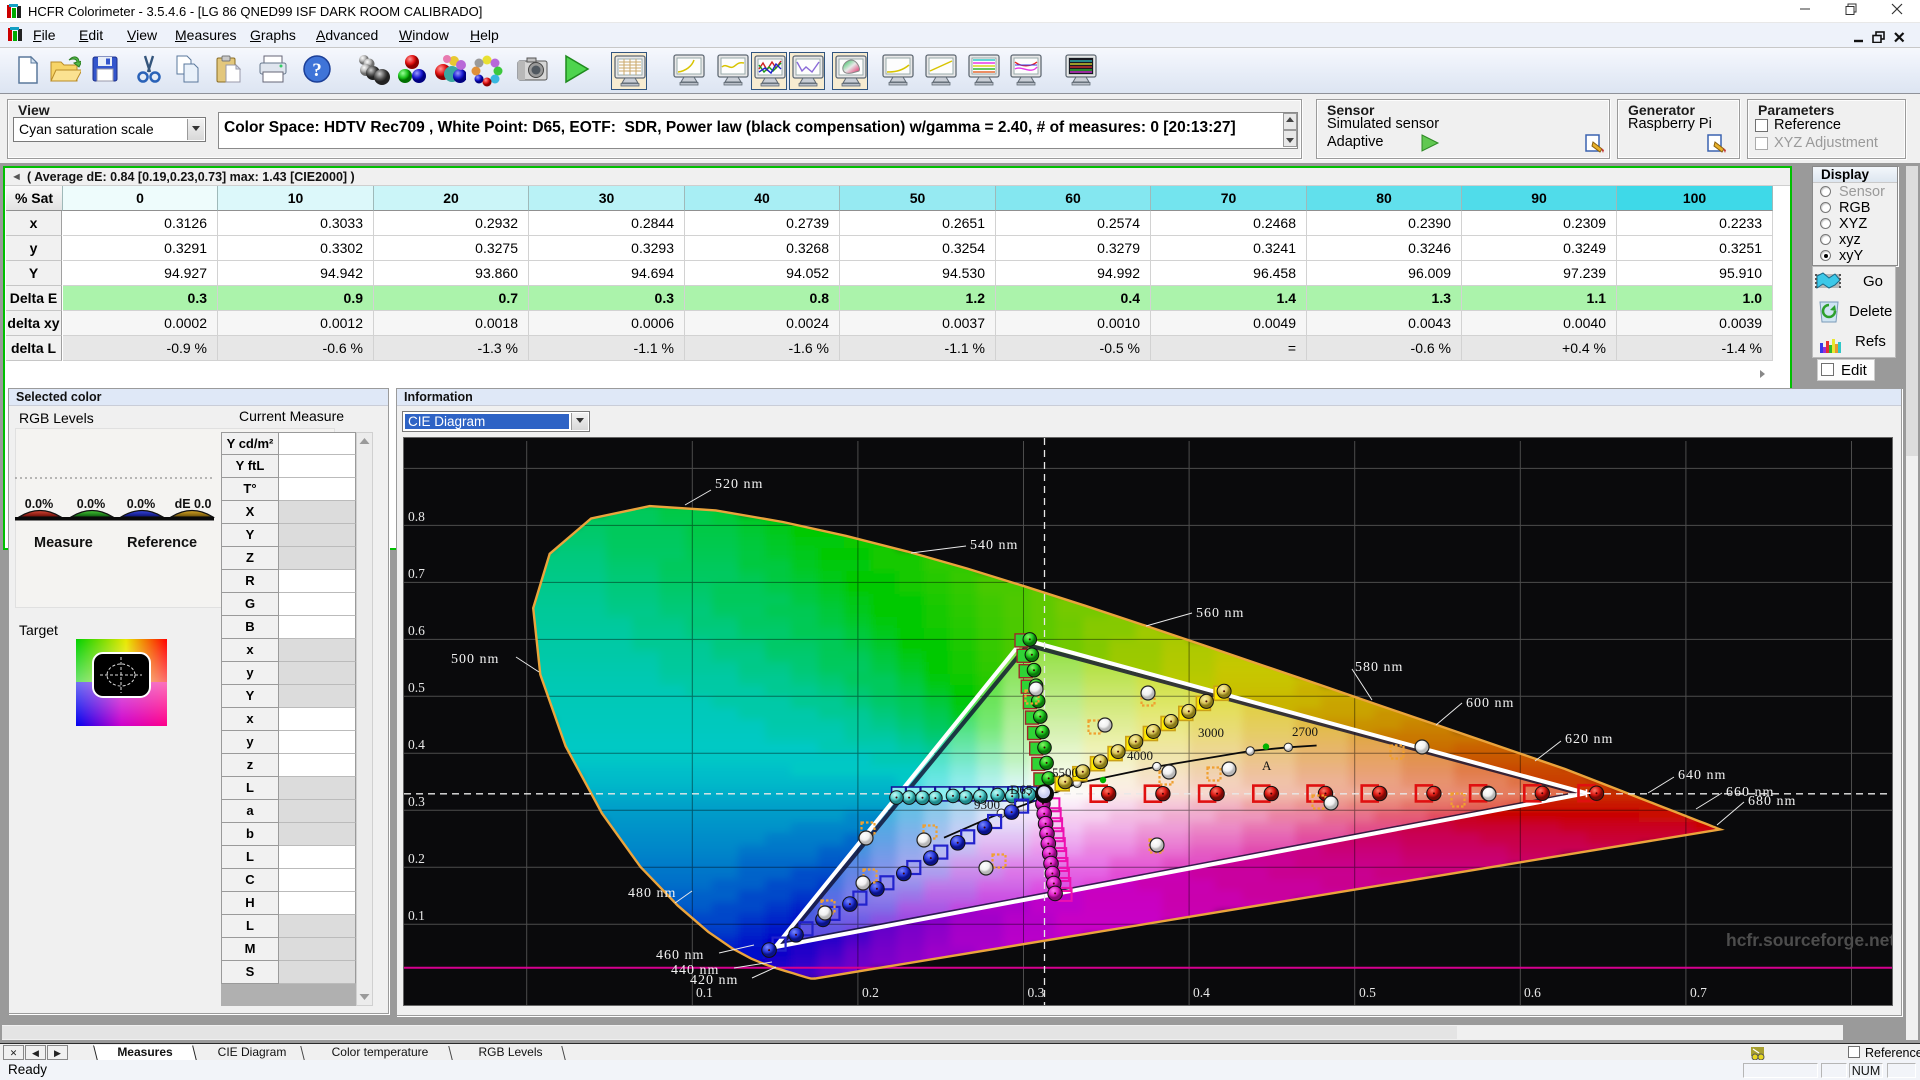 This screenshot has height=1080, width=1920. I want to click on svg-text: 560 nm, so click(1220, 613).